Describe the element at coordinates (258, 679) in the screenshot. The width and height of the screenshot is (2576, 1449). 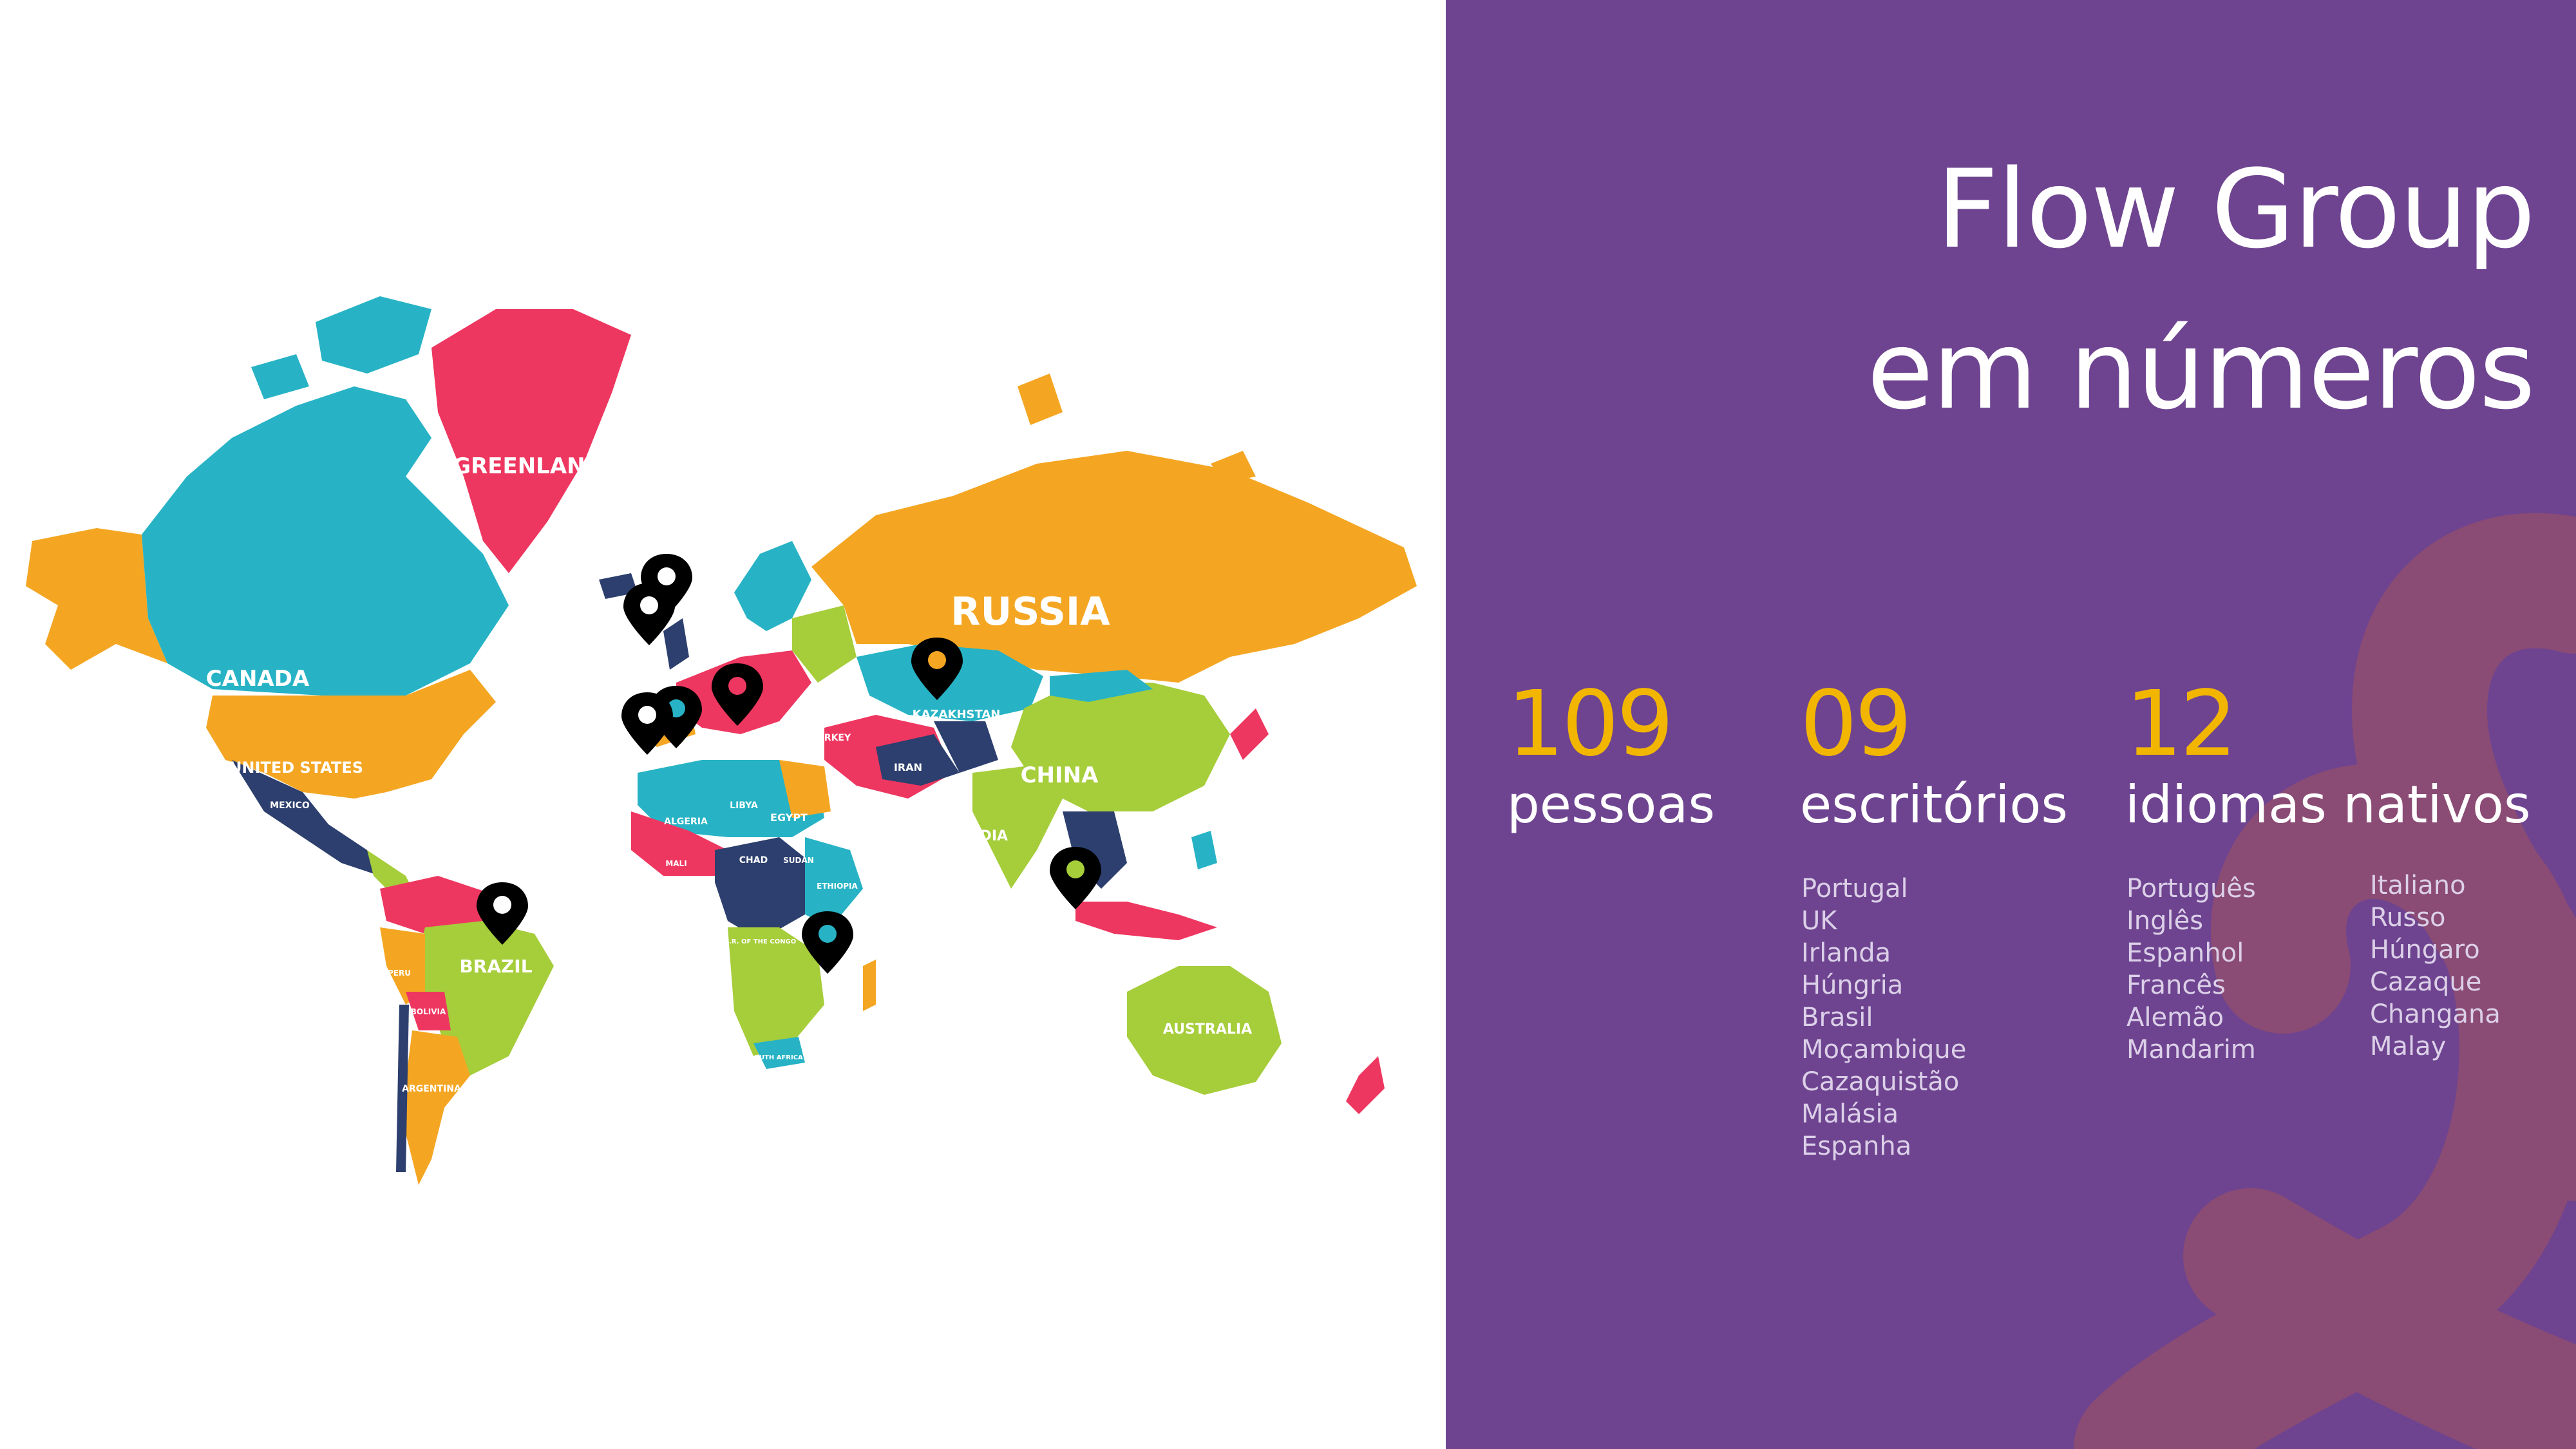
I see `label-canada: CANADA` at that location.